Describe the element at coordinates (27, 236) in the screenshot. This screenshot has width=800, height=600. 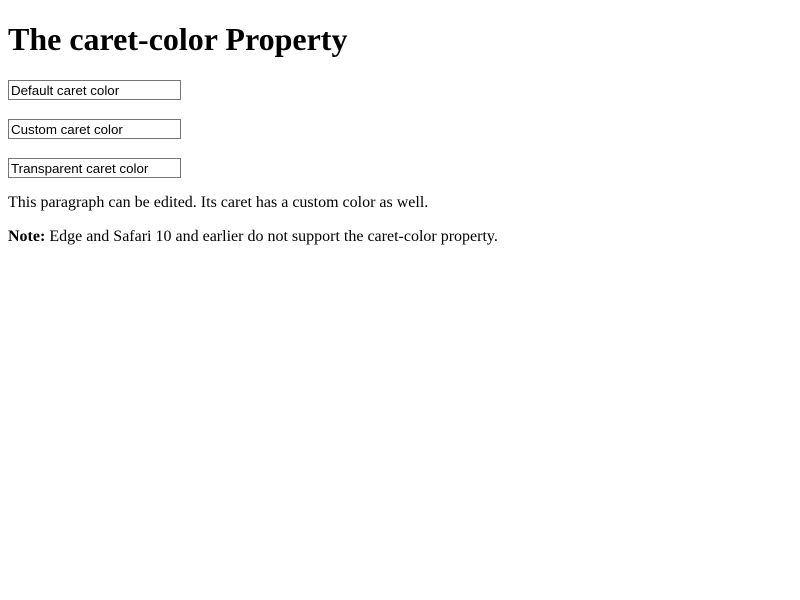
I see `note-label: Note:` at that location.